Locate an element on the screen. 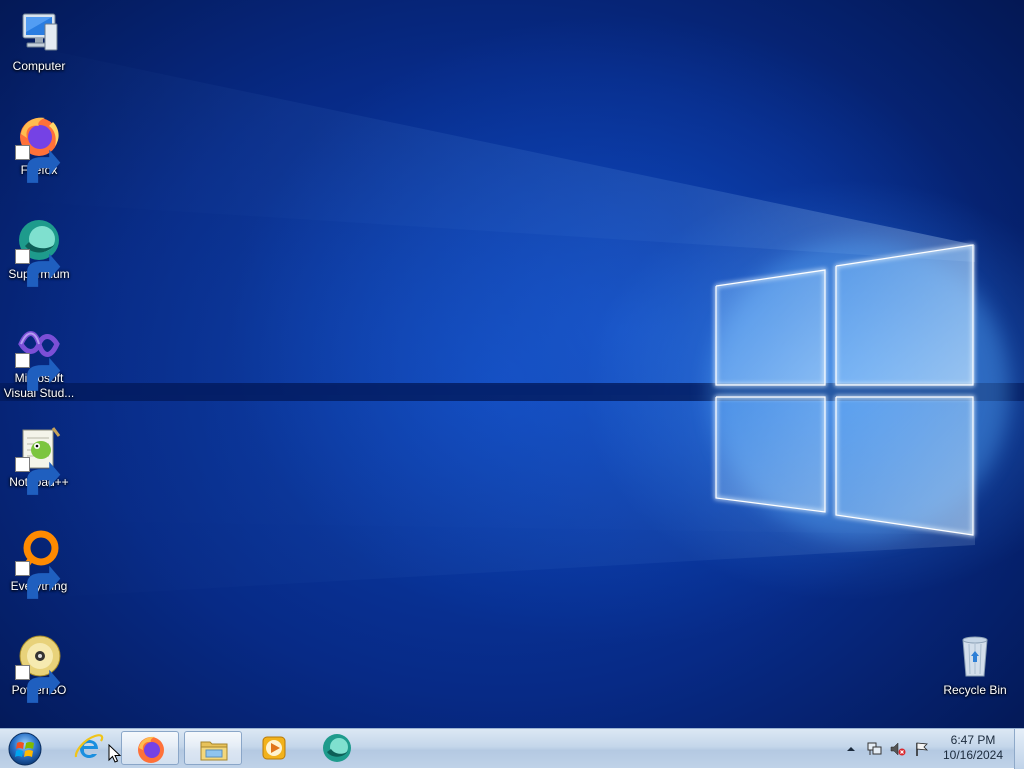 Image resolution: width=1024 pixels, height=772 pixels. taskbar-button-windows-explorer is located at coordinates (213, 748).